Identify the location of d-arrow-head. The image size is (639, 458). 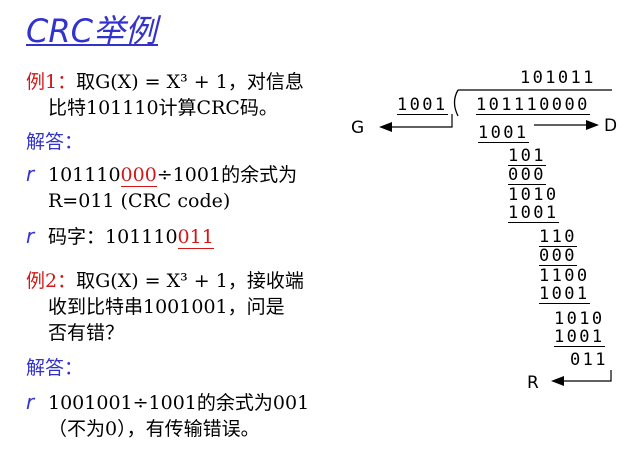
(592, 125).